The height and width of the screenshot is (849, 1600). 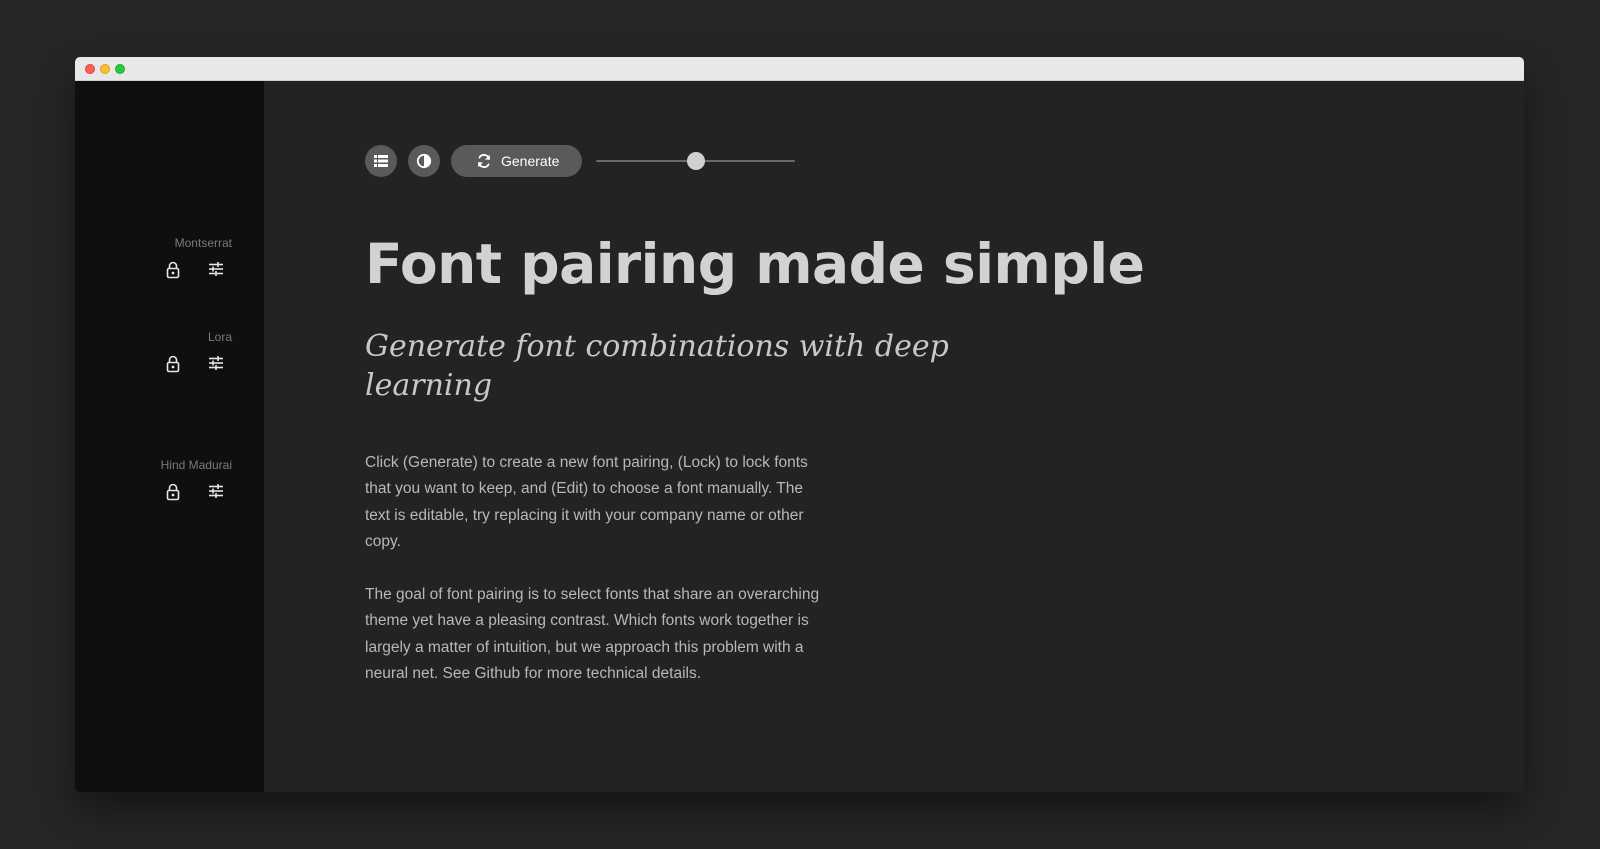 I want to click on font-entry-body: Hind Madurai, so click(x=153, y=479).